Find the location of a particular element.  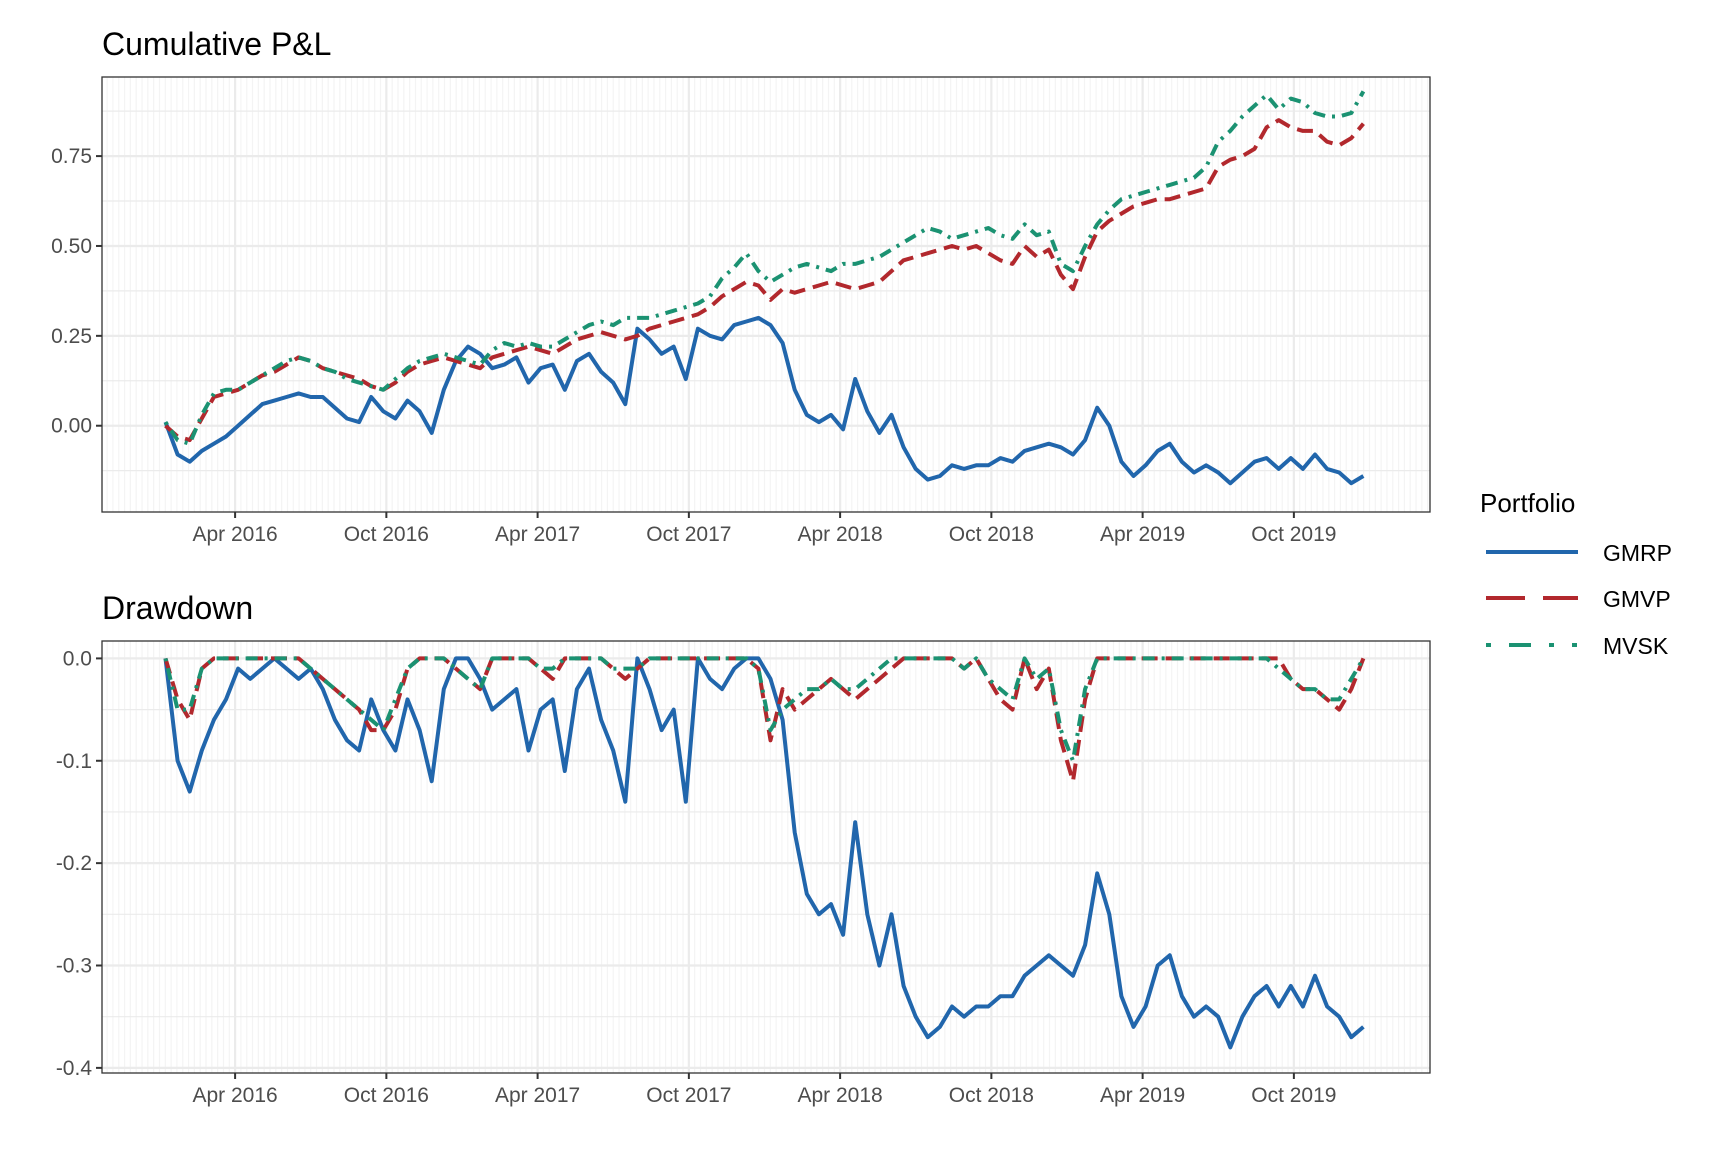

y-tick-label: -0.4 is located at coordinates (74, 1068).